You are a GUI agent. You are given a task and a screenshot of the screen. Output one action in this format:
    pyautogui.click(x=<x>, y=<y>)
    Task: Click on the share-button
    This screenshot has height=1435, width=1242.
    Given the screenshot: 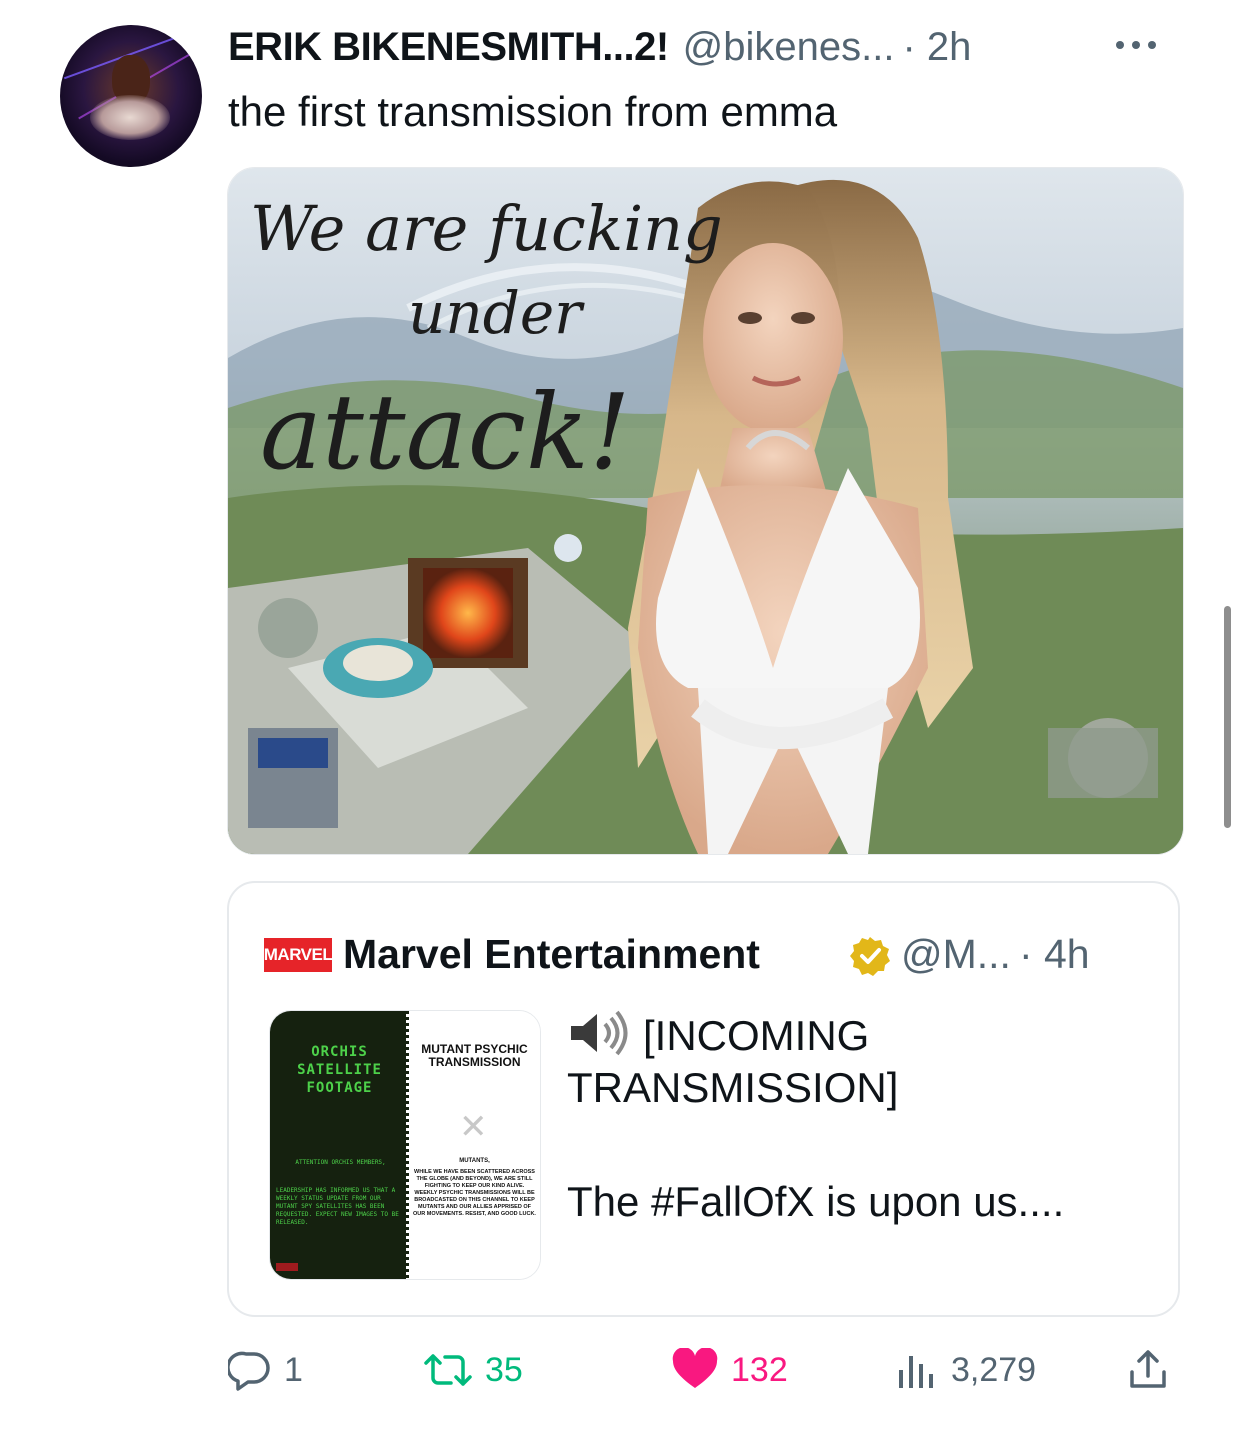 What is the action you would take?
    pyautogui.click(x=1148, y=1370)
    